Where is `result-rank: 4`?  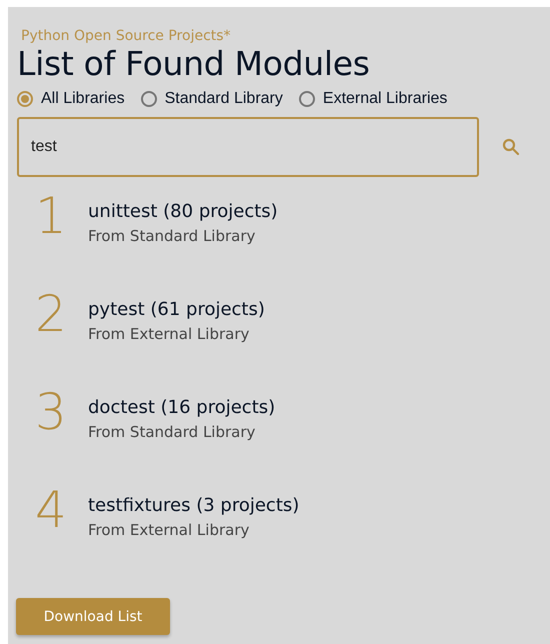
result-rank: 4 is located at coordinates (51, 510).